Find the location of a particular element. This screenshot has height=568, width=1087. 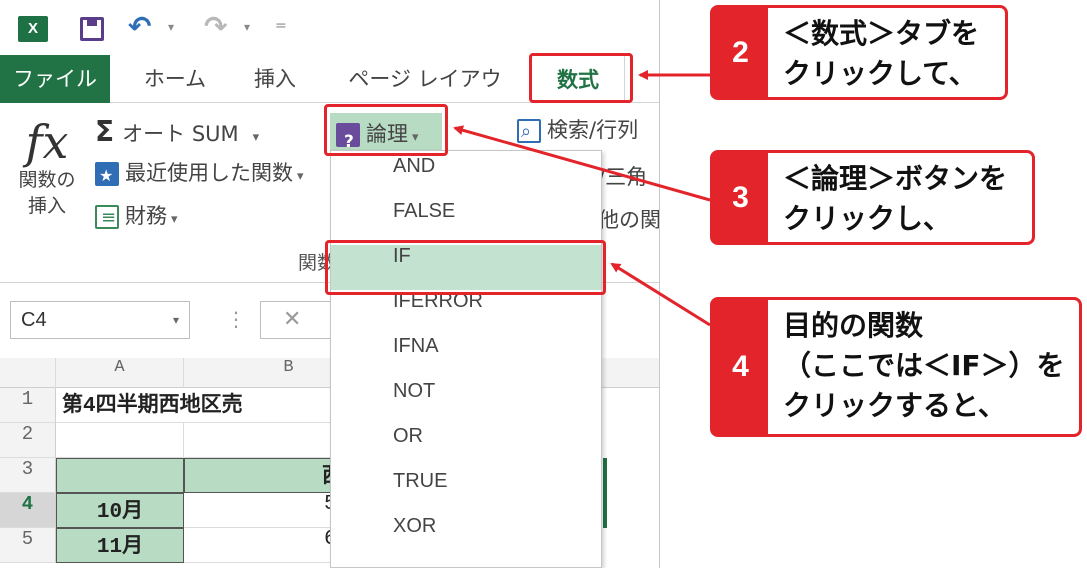

recent-functions-button: 最近使用した関数 ▾ is located at coordinates (199, 175).